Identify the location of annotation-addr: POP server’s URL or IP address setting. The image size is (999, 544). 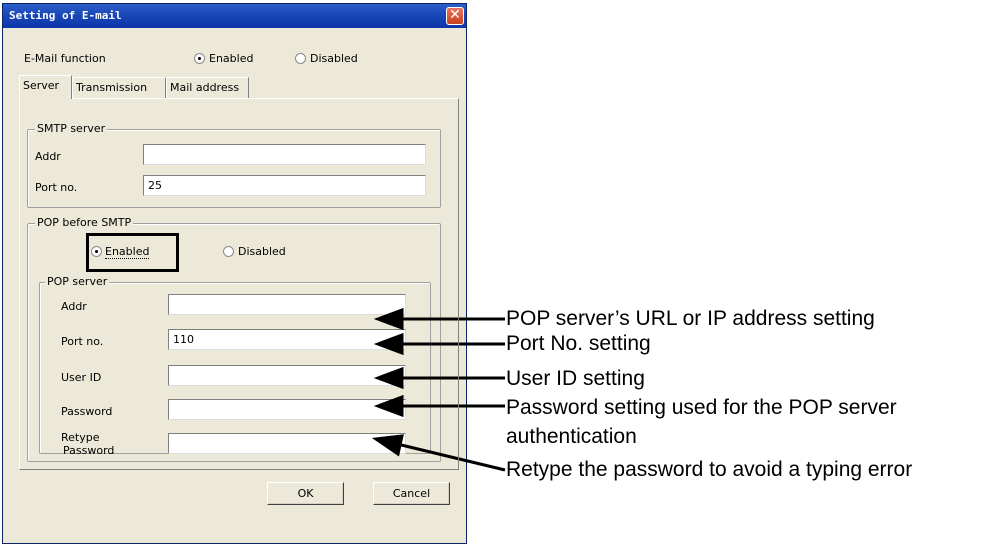
(690, 318).